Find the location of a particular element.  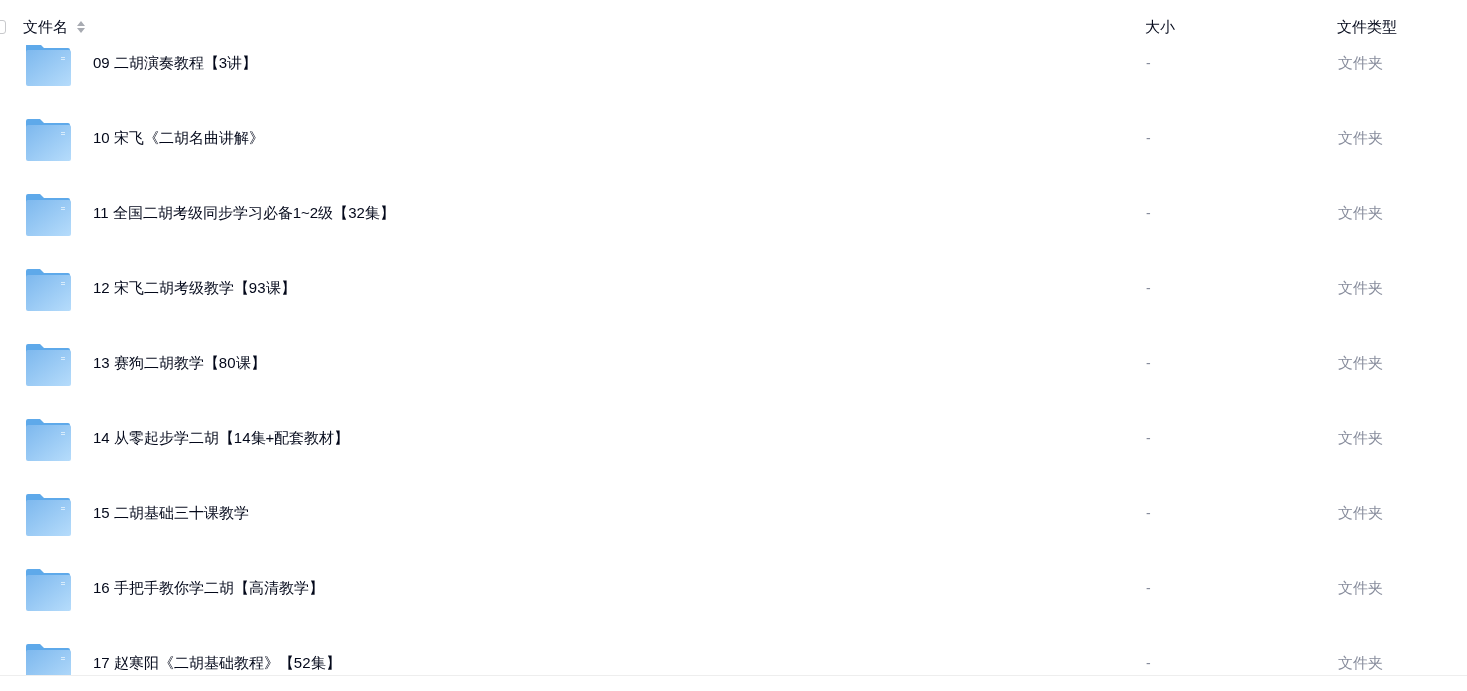

column-header: 大小 is located at coordinates (1160, 27).